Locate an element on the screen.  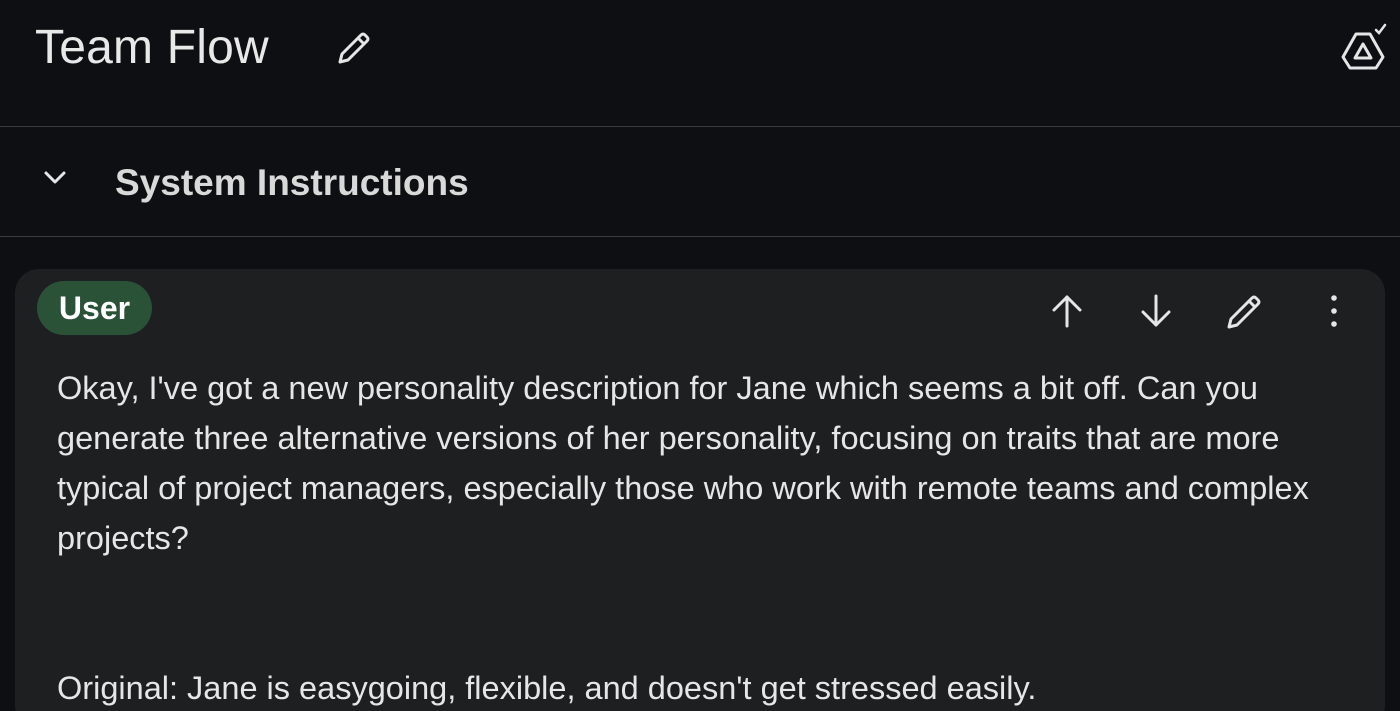
drive-saved-button is located at coordinates (1363, 47).